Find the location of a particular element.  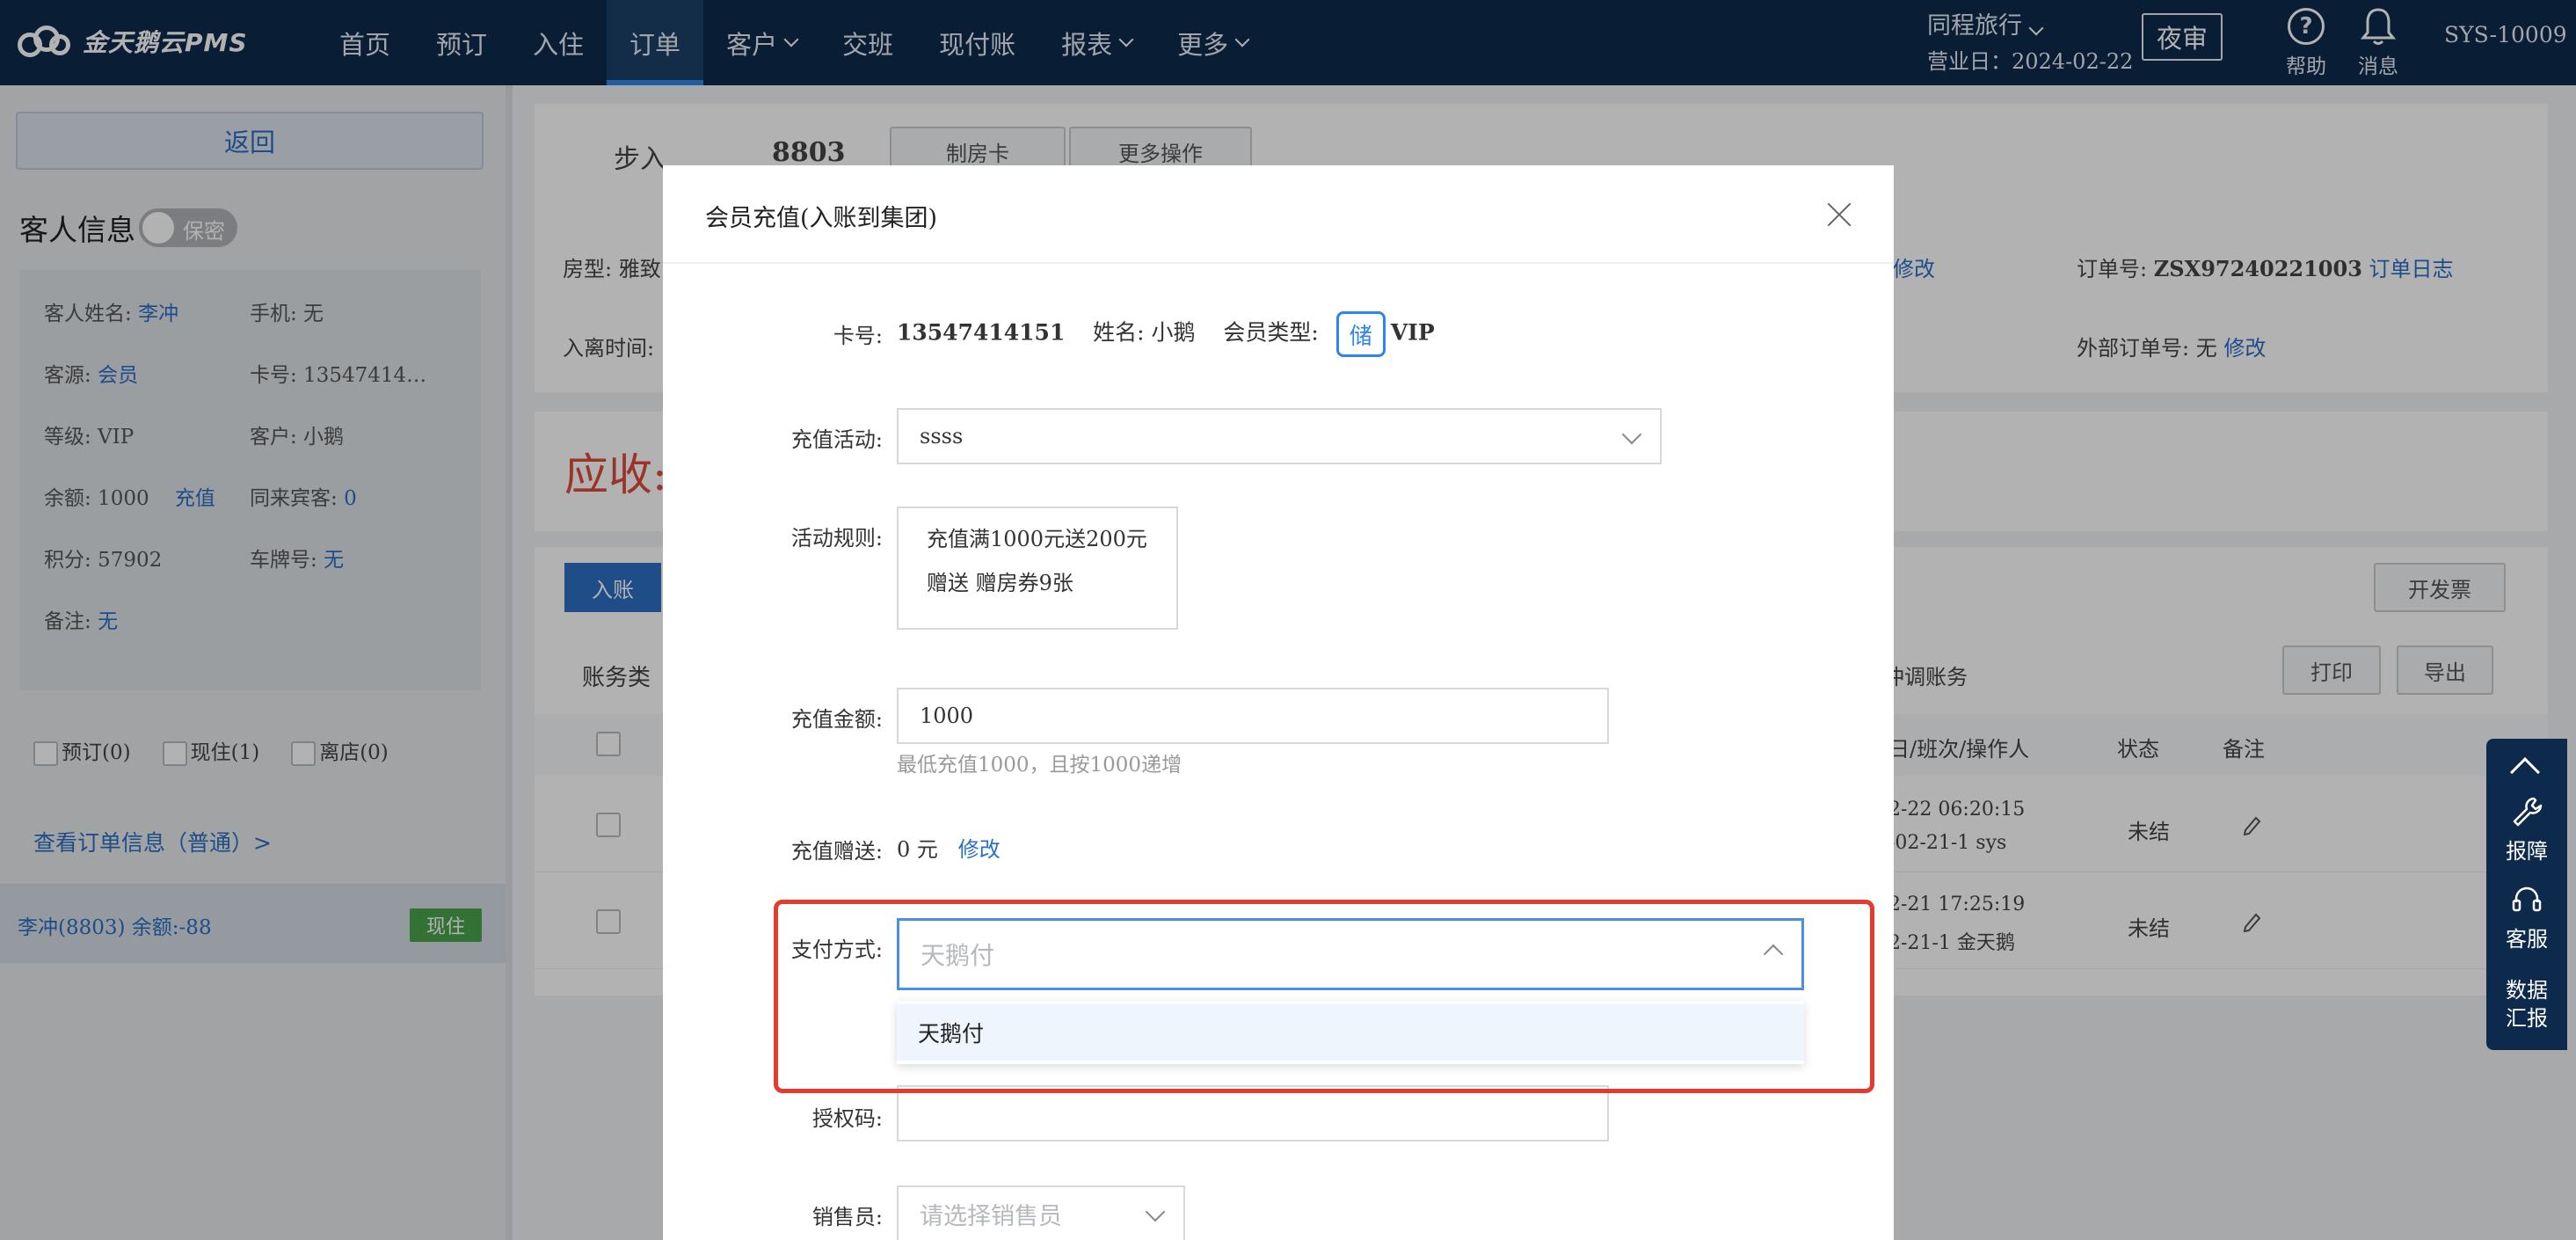

service-button: 客服 is located at coordinates (2526, 917).